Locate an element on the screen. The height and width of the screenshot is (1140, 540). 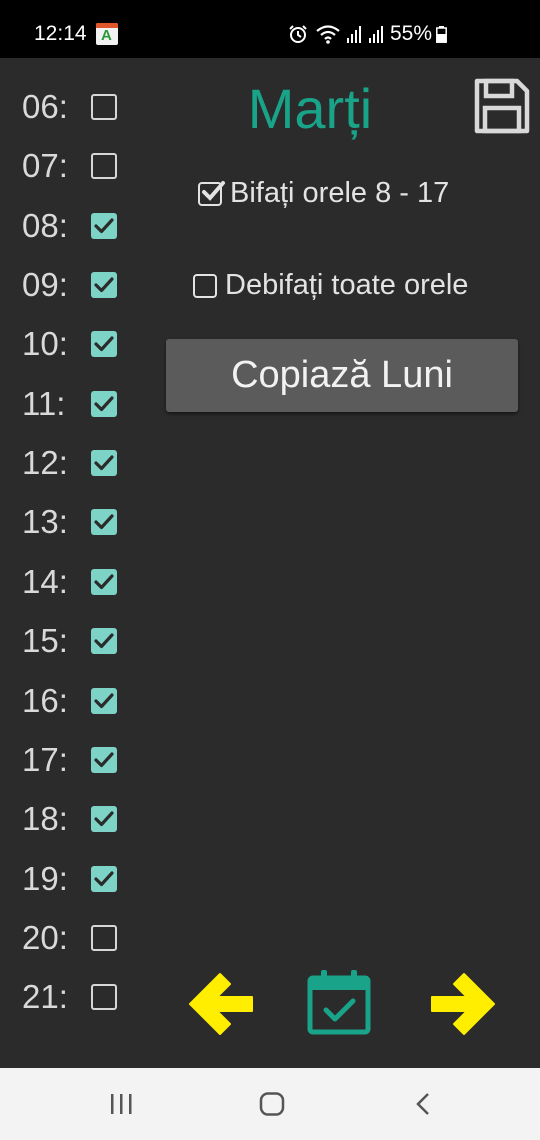
copy-monday-button: Copiază Luni is located at coordinates (342, 375).